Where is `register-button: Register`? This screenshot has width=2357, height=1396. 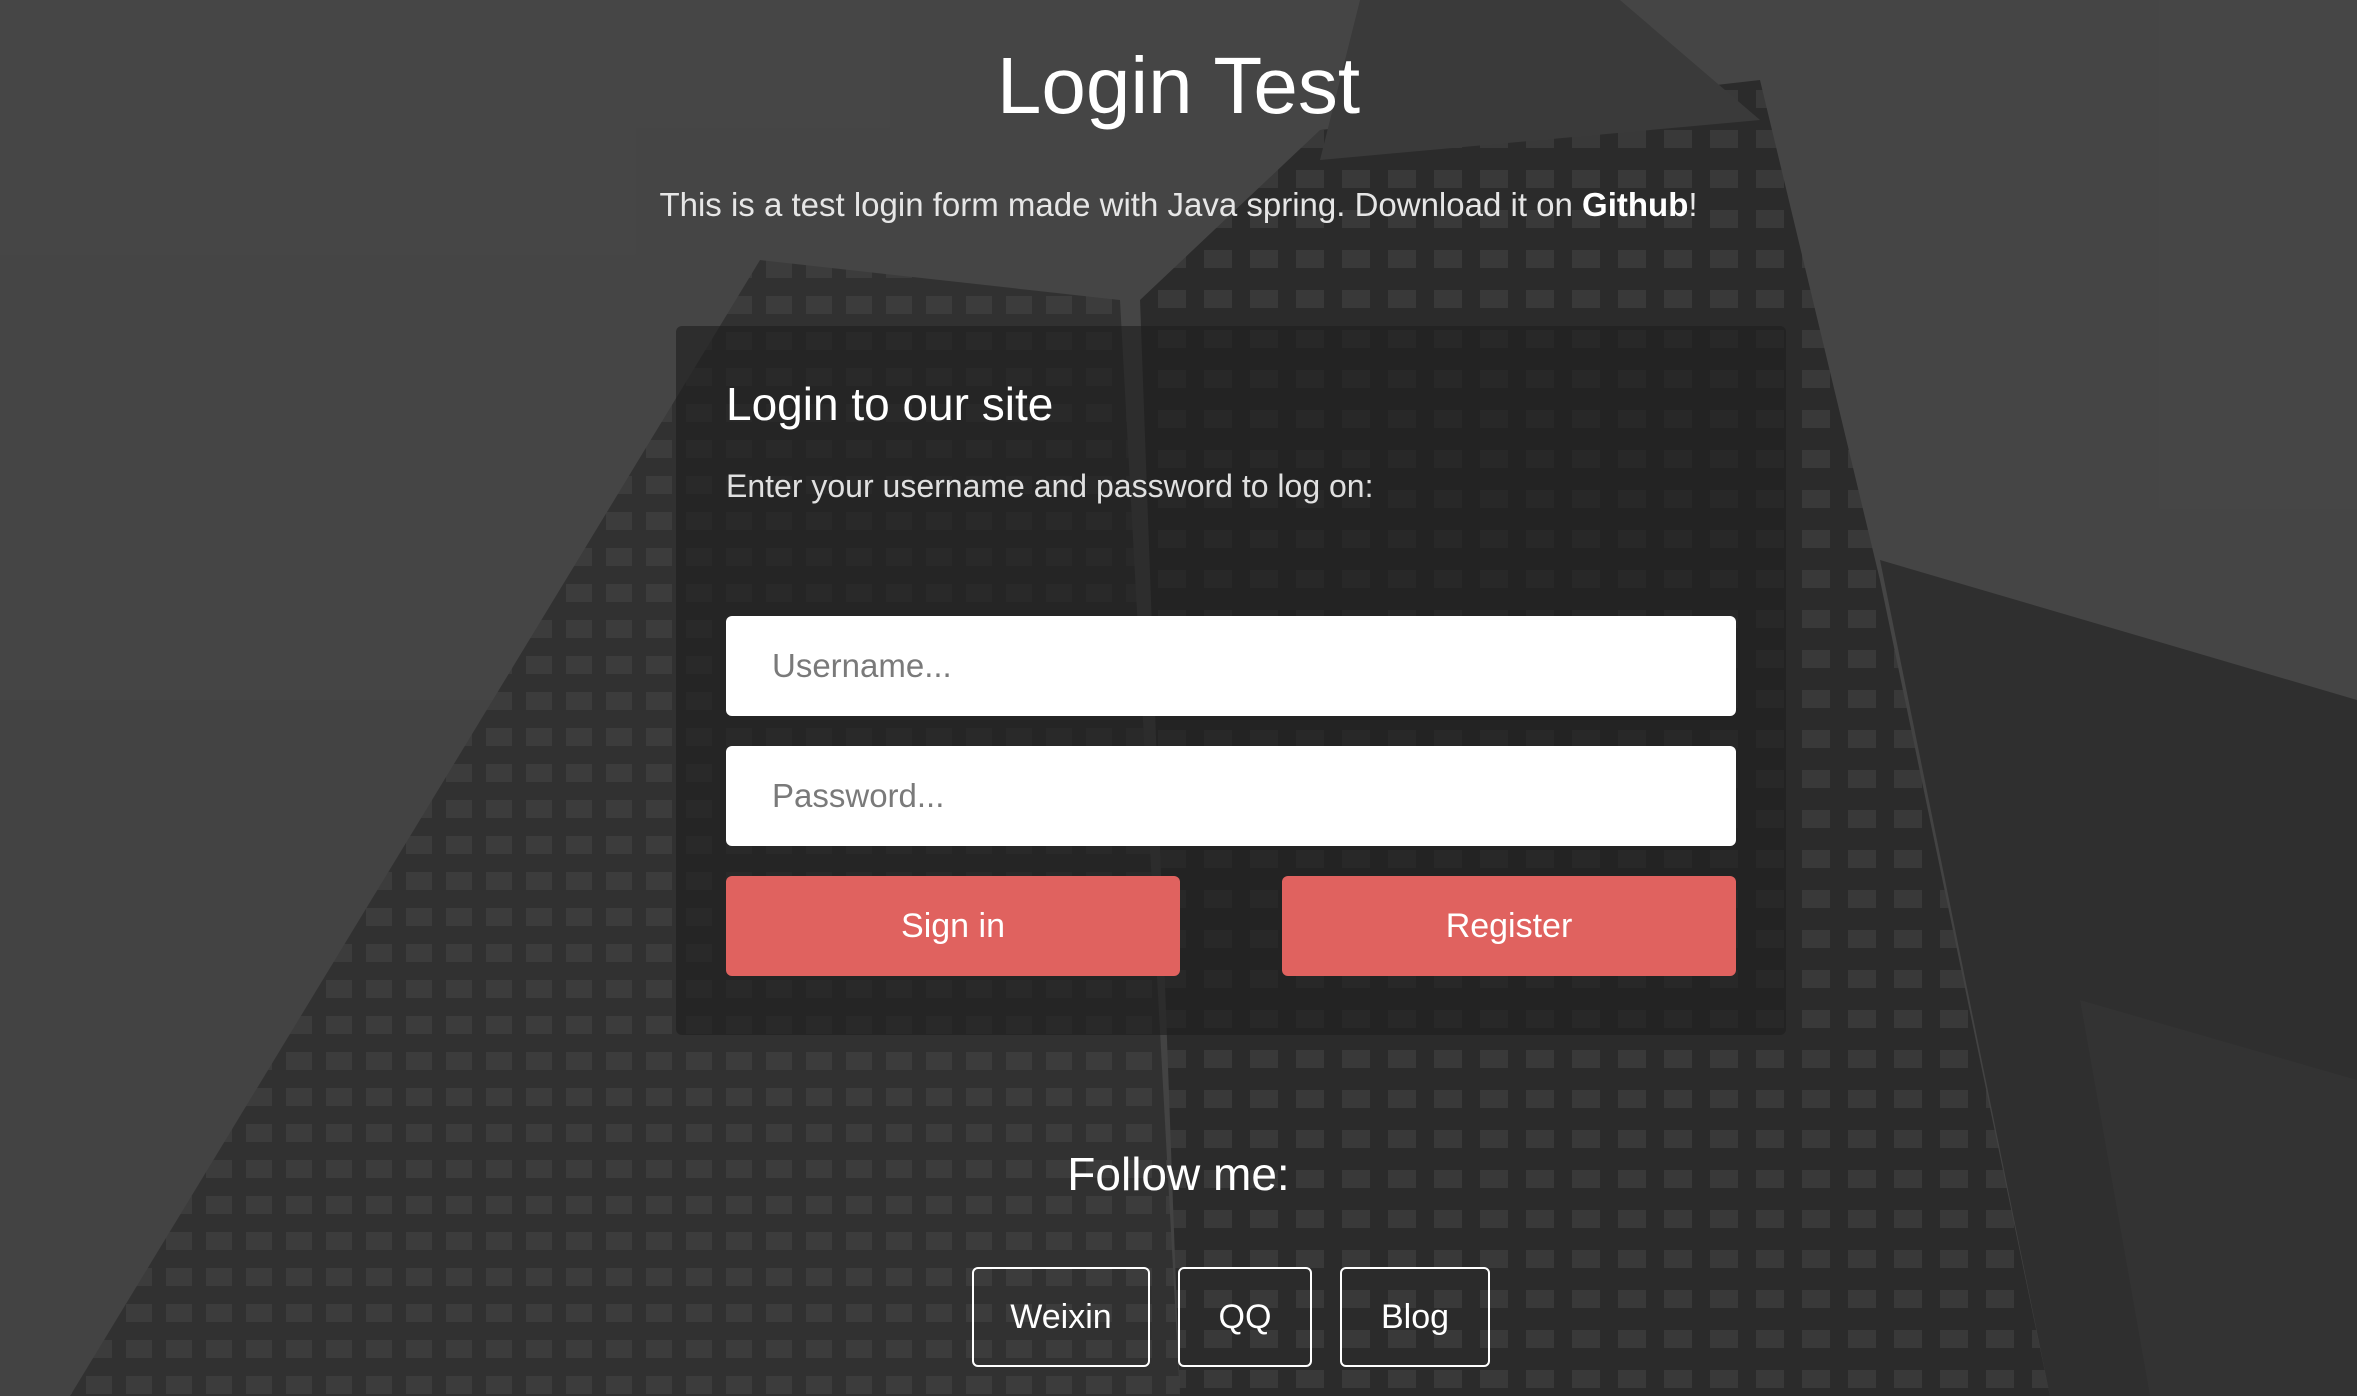 register-button: Register is located at coordinates (1509, 926).